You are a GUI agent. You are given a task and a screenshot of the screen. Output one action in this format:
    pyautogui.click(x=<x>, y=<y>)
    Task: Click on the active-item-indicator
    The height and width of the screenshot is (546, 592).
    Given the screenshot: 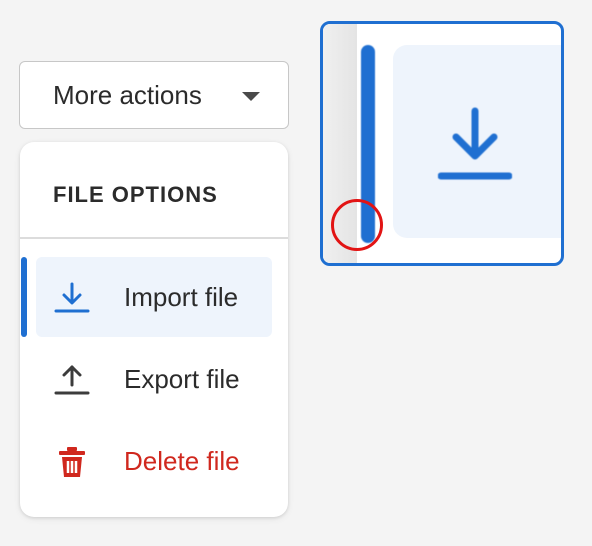 What is the action you would take?
    pyautogui.click(x=24, y=297)
    